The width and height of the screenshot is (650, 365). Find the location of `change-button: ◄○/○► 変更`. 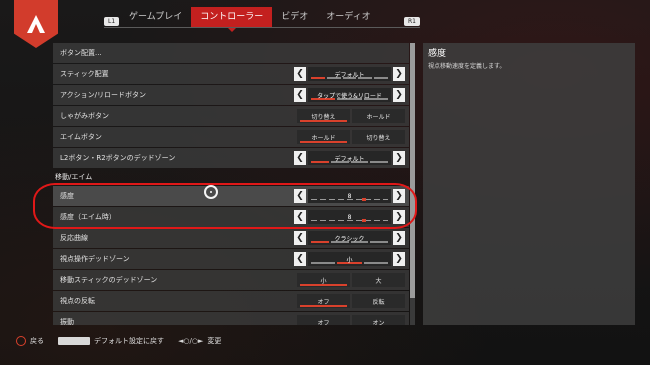

change-button: ◄○/○► 変更 is located at coordinates (199, 341).